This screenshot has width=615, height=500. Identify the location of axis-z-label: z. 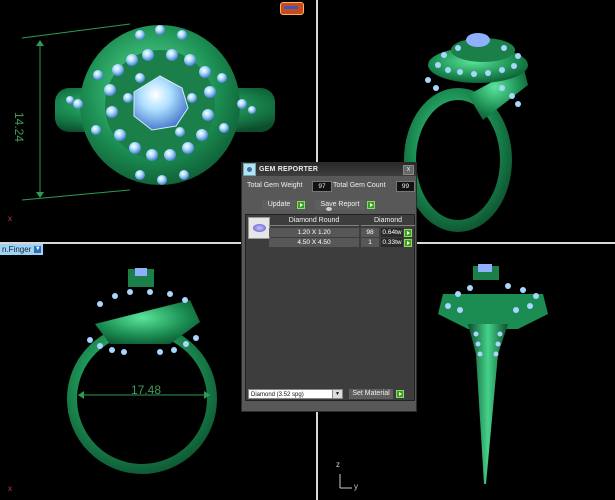
(338, 464).